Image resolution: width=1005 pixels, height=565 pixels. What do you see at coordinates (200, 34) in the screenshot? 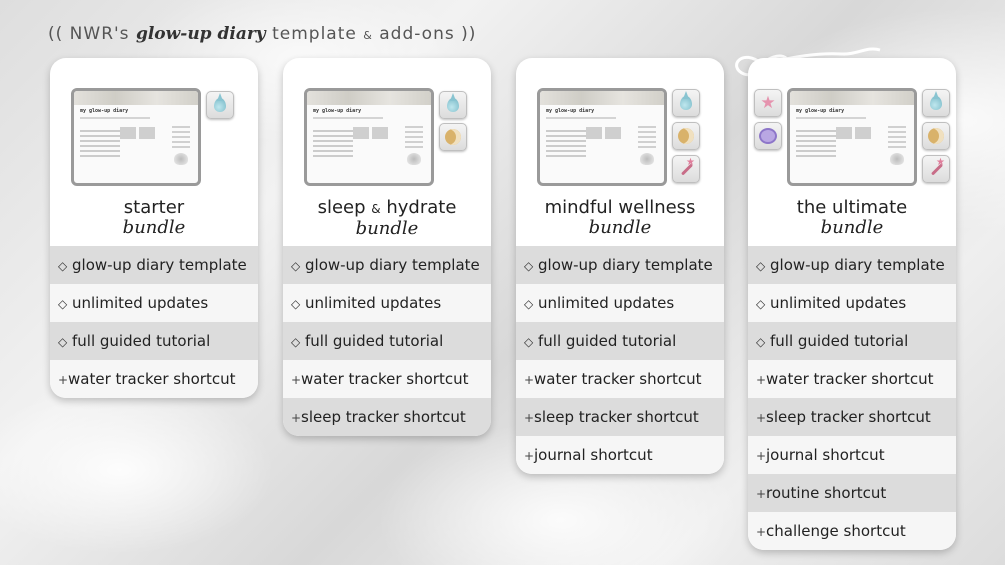
I see `header-script-title: glow-up diary` at bounding box center [200, 34].